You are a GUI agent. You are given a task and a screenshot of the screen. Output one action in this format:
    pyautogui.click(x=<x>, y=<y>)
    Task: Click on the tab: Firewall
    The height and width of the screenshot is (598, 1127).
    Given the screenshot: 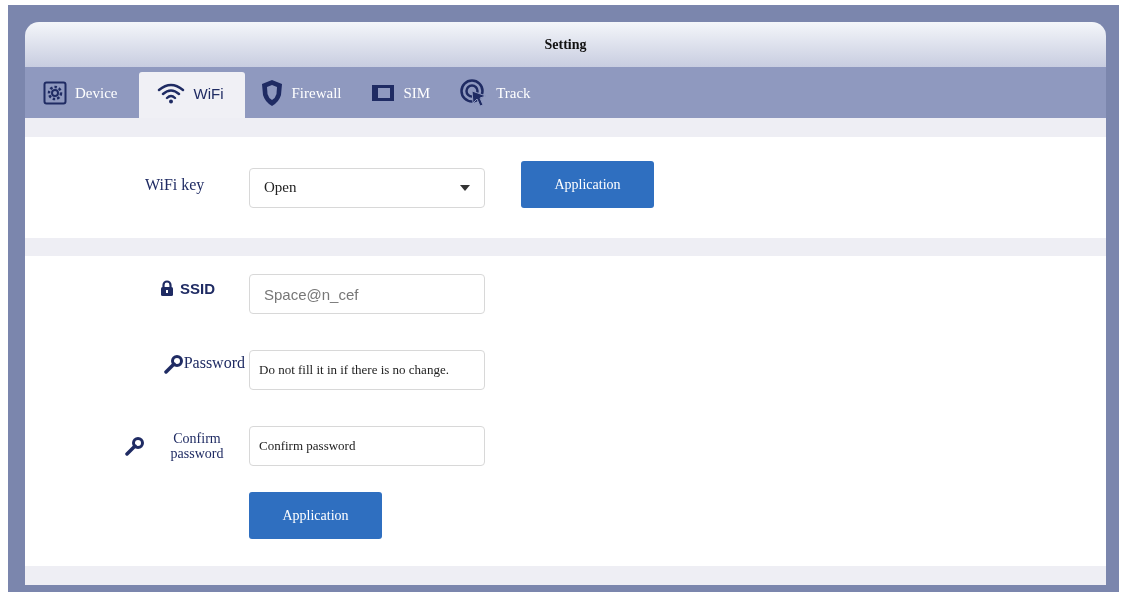 What is the action you would take?
    pyautogui.click(x=304, y=95)
    